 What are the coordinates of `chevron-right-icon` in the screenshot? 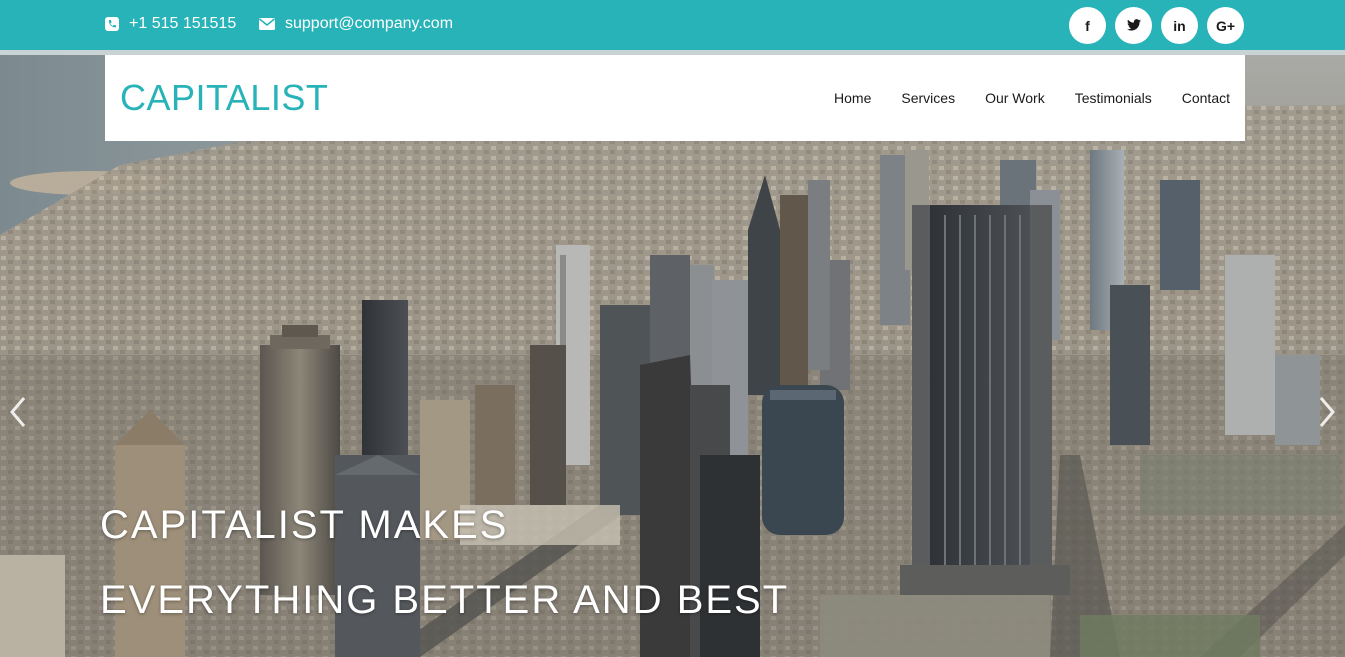 It's located at (1327, 412).